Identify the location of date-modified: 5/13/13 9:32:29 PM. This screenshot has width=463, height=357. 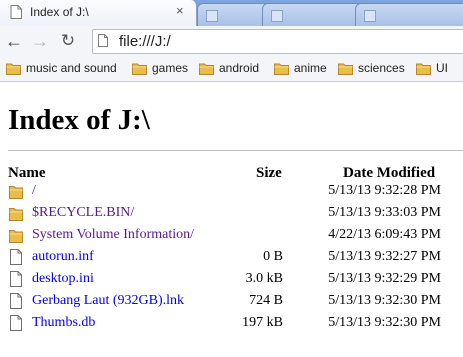
(384, 278).